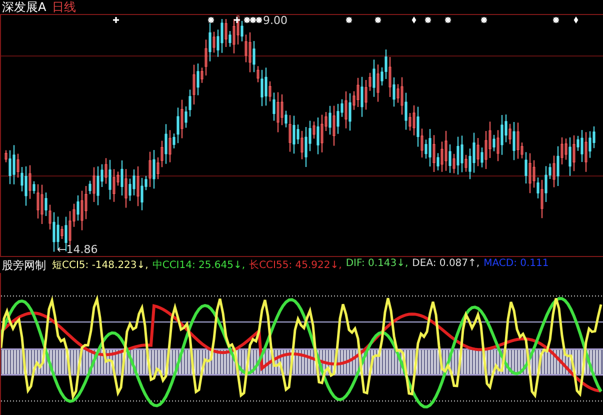 Image resolution: width=603 pixels, height=415 pixels. What do you see at coordinates (275, 21) in the screenshot?
I see `high-price-label: 9.00` at bounding box center [275, 21].